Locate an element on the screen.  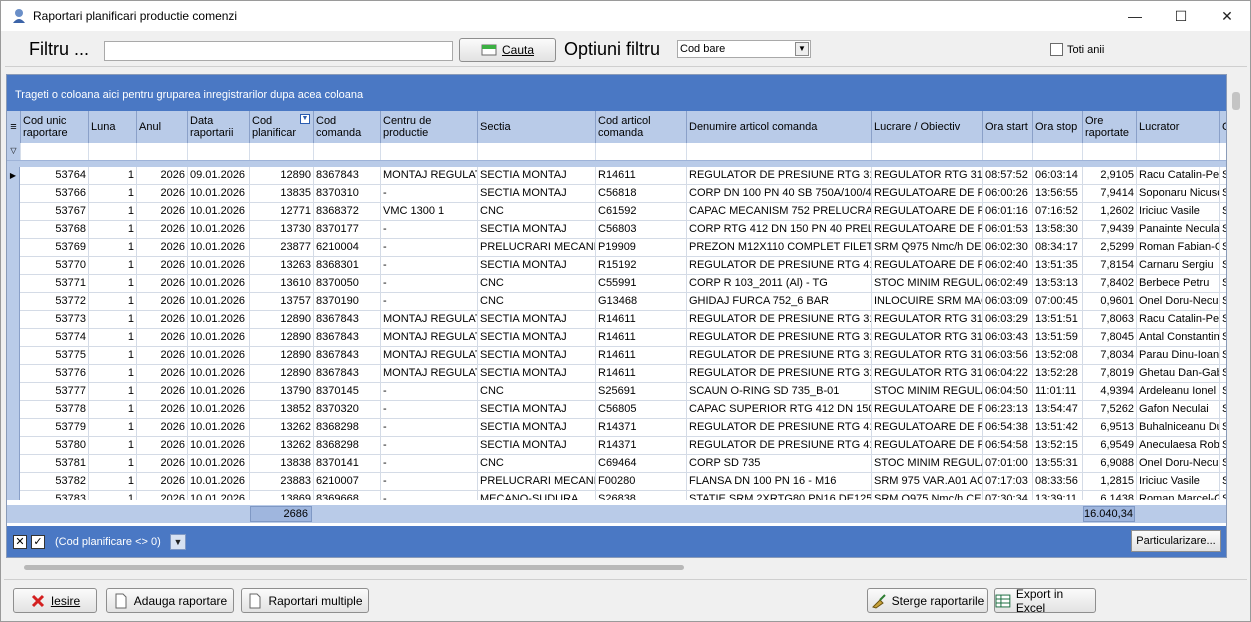
cell-ore-raportate: 7,8034 is located at coordinates (1110, 356).